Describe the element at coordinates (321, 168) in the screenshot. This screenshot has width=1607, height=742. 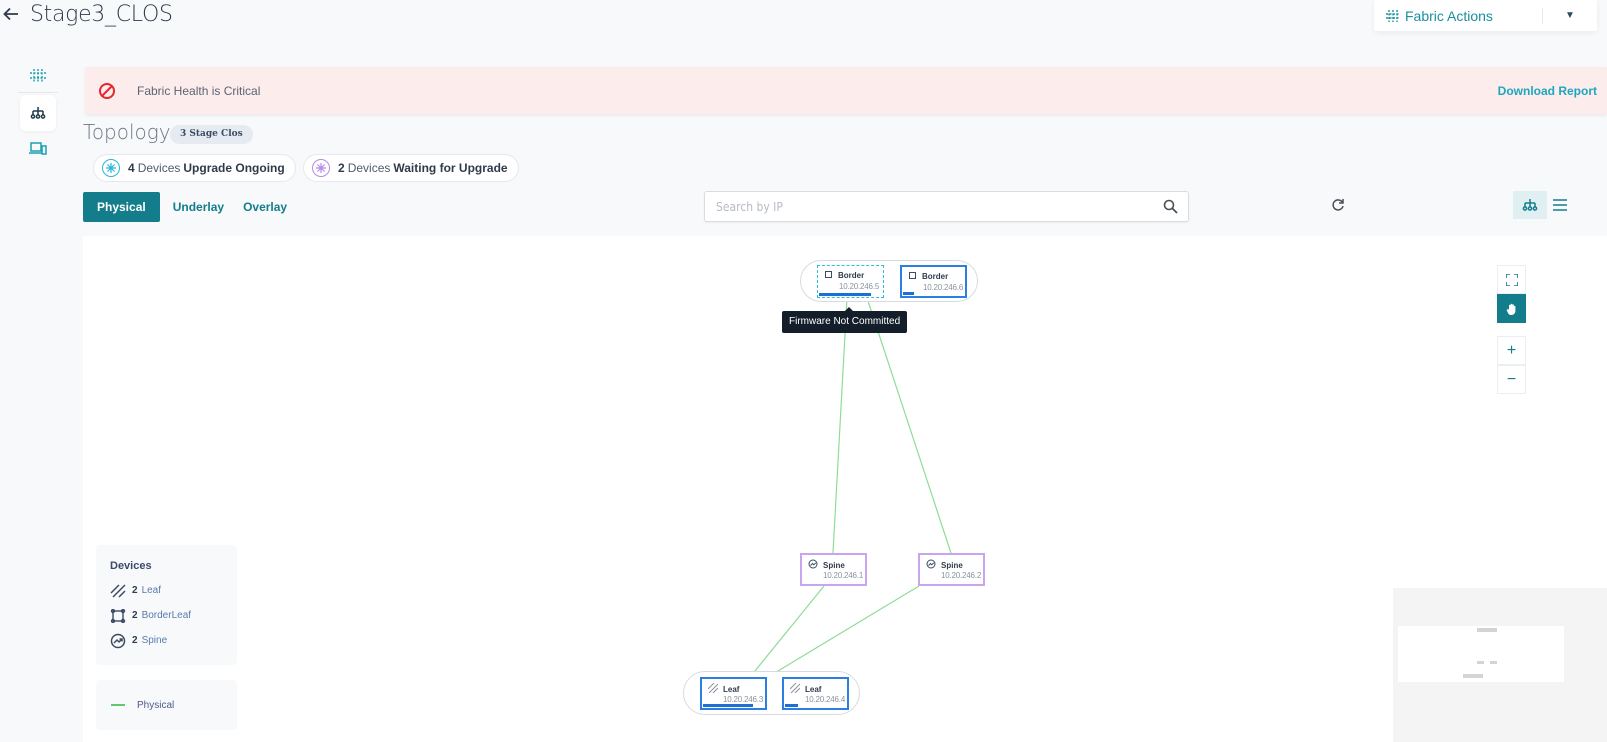
I see `waiting-upgrade-icon` at that location.